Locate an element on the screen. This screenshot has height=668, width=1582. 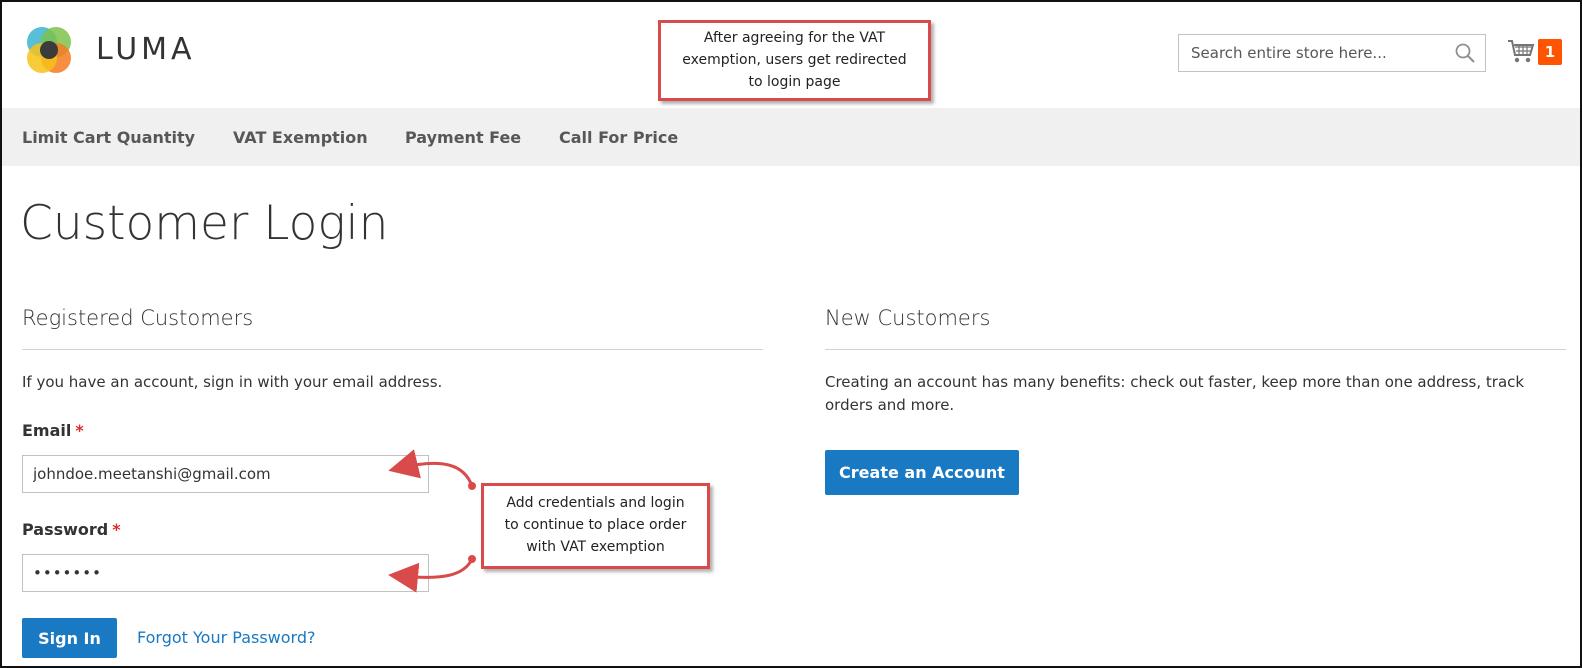
annotation-line: to continue to place order is located at coordinates (595, 525).